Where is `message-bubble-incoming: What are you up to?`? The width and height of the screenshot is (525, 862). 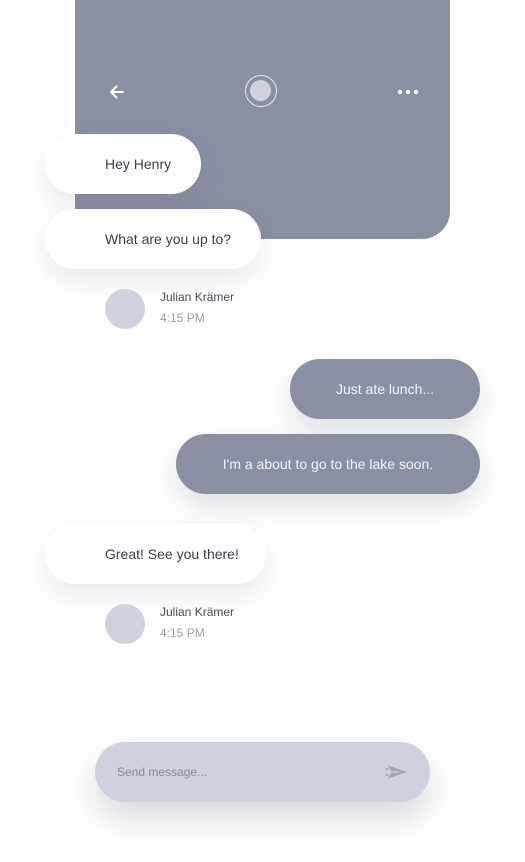
message-bubble-incoming: What are you up to? is located at coordinates (153, 239).